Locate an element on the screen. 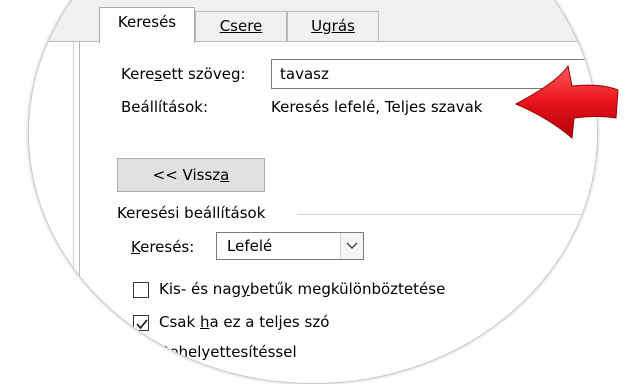 Image resolution: width=624 pixels, height=384 pixels. tab-replace-label: Csere is located at coordinates (241, 26).